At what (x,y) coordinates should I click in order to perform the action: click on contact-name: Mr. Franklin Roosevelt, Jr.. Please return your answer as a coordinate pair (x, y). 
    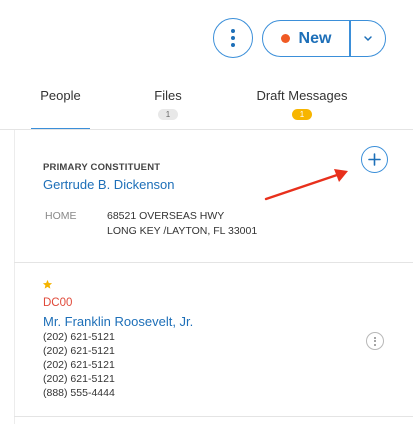
    Looking at the image, I should click on (118, 321).